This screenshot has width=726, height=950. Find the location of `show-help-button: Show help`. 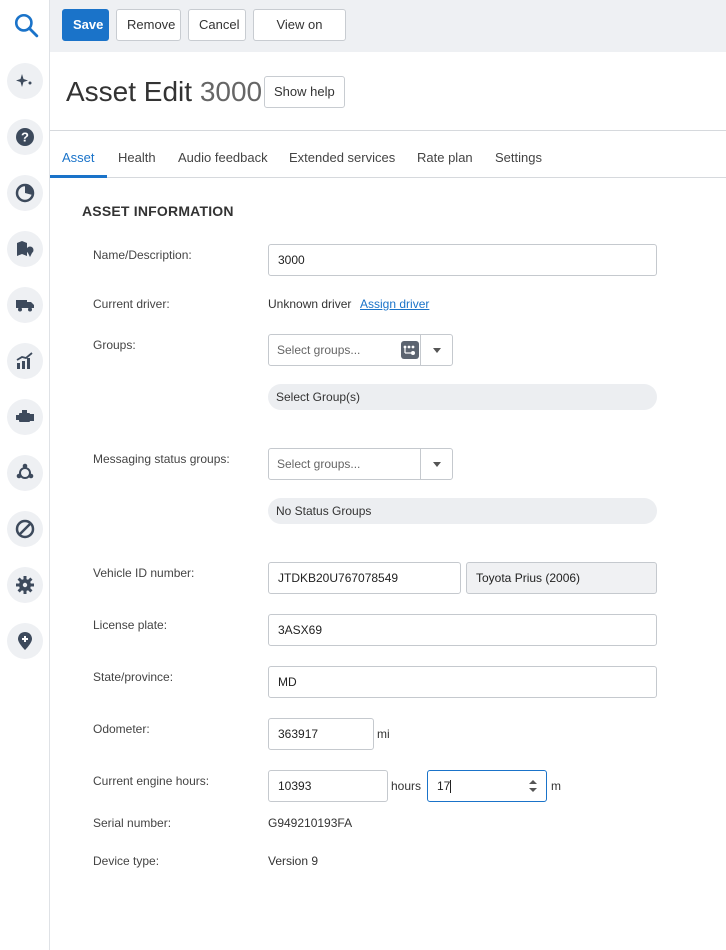

show-help-button: Show help is located at coordinates (304, 92).